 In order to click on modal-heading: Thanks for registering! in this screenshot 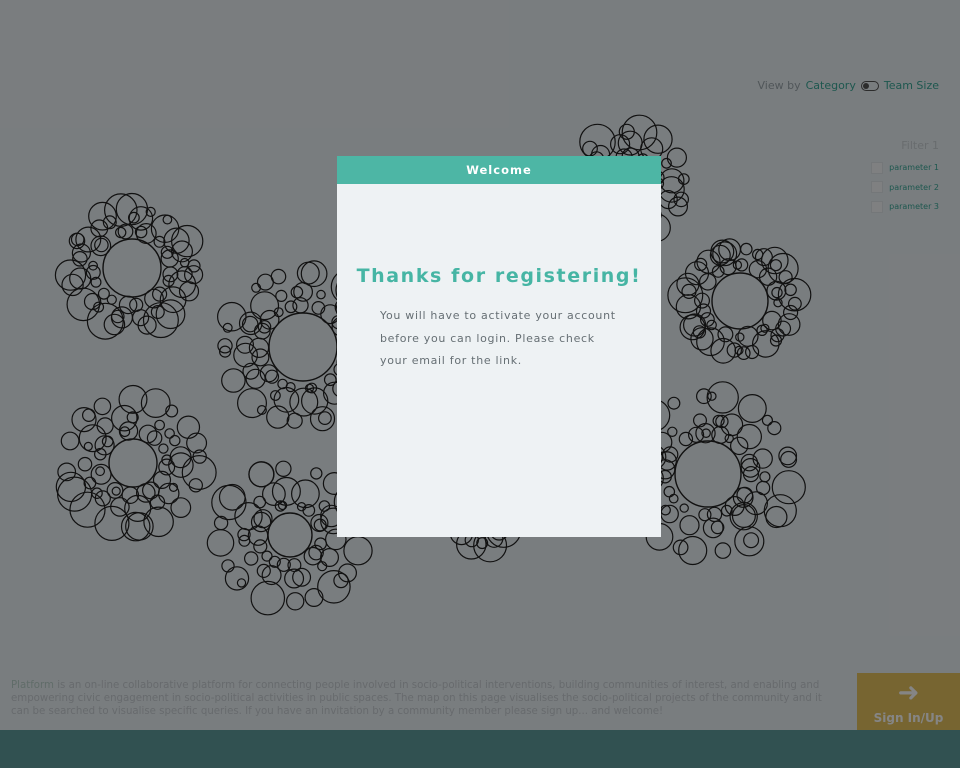, I will do `click(499, 276)`.